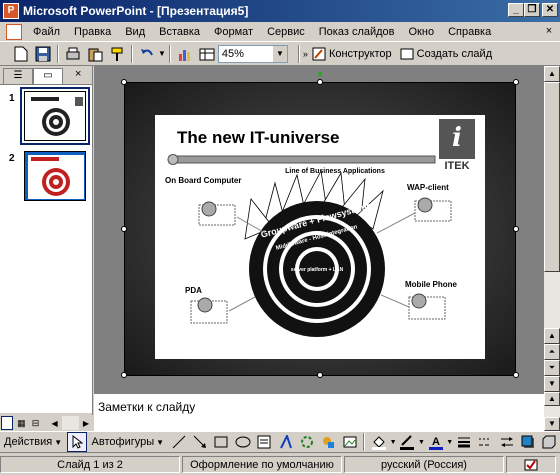 Image resolution: width=560 pixels, height=475 pixels. I want to click on document-icon, so click(14, 31).